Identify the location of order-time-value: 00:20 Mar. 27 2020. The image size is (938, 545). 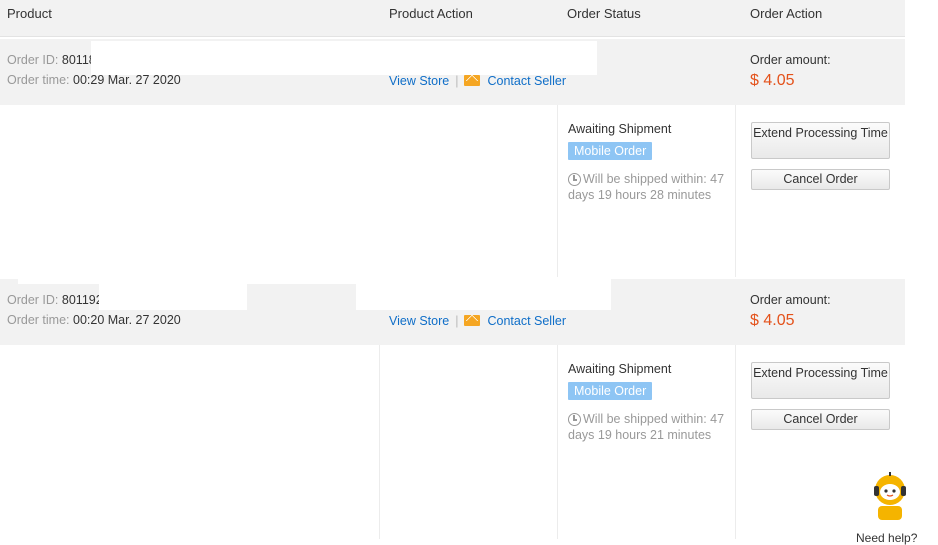
(127, 320).